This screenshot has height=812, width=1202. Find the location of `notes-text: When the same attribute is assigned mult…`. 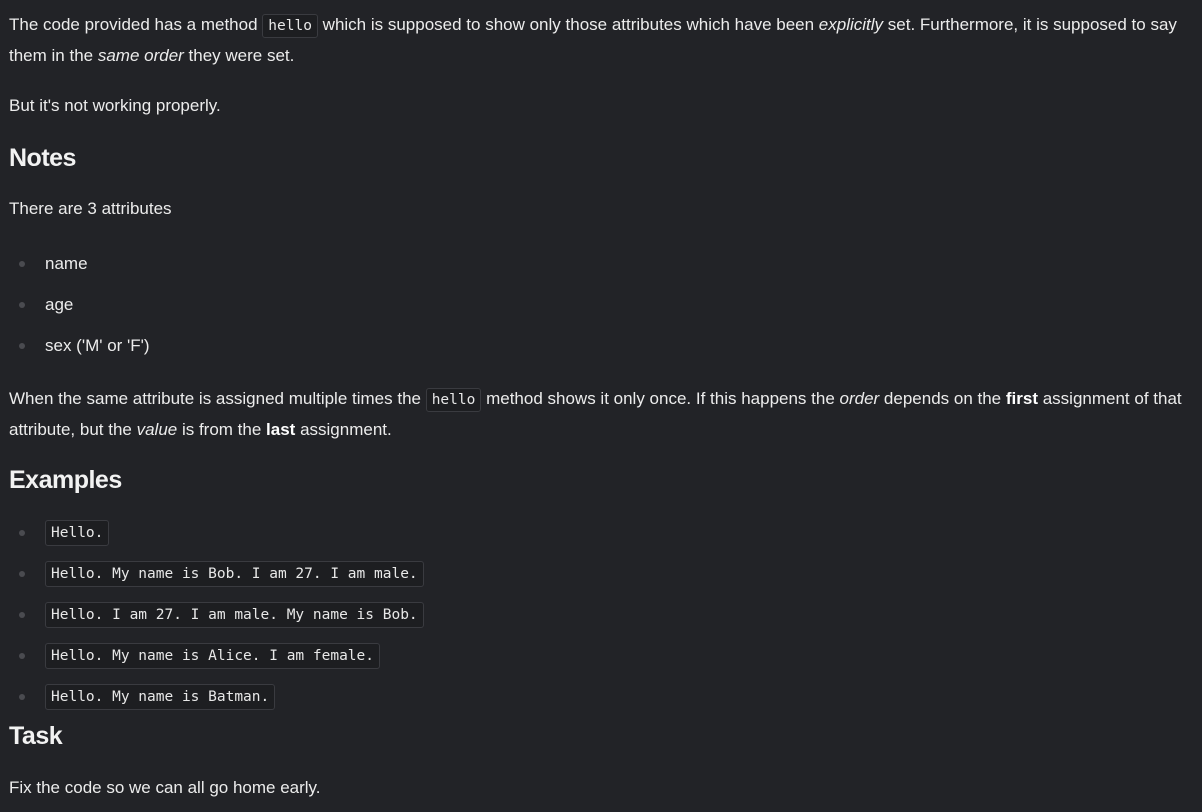

notes-text: When the same attribute is assigned mult… is located at coordinates (217, 398).